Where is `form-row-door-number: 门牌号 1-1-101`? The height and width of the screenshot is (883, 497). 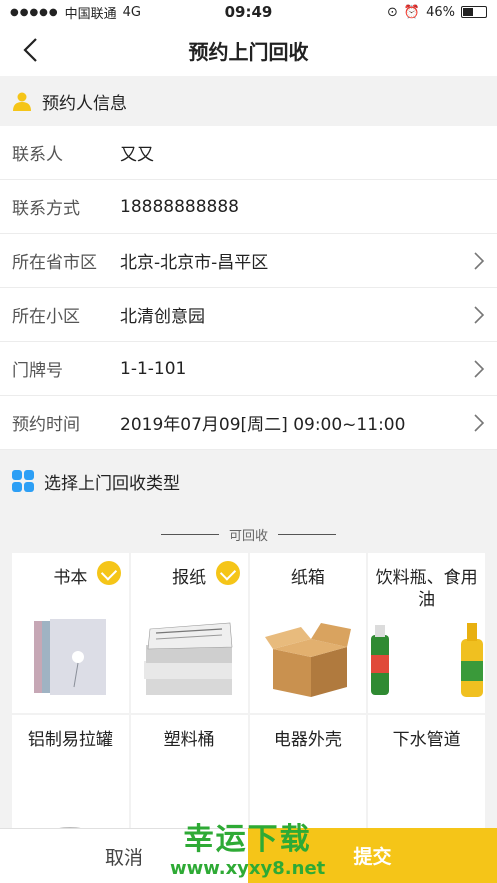
form-row-door-number: 门牌号 1-1-101 is located at coordinates (248, 369).